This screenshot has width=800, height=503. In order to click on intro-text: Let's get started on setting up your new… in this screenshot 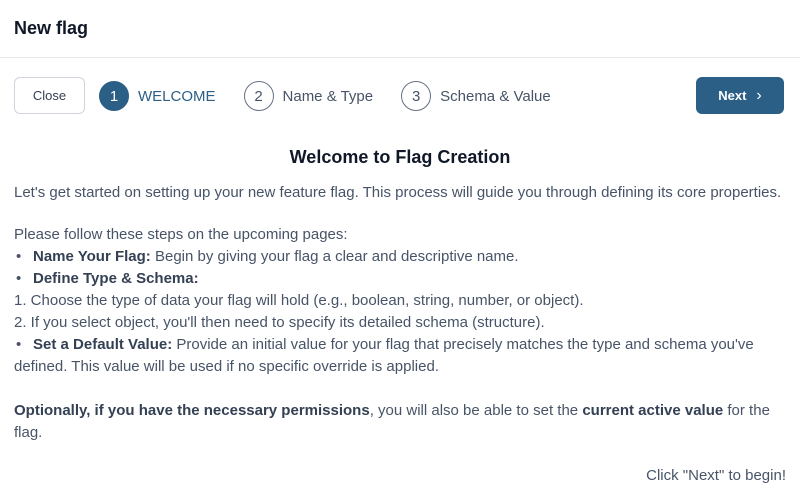, I will do `click(398, 192)`.